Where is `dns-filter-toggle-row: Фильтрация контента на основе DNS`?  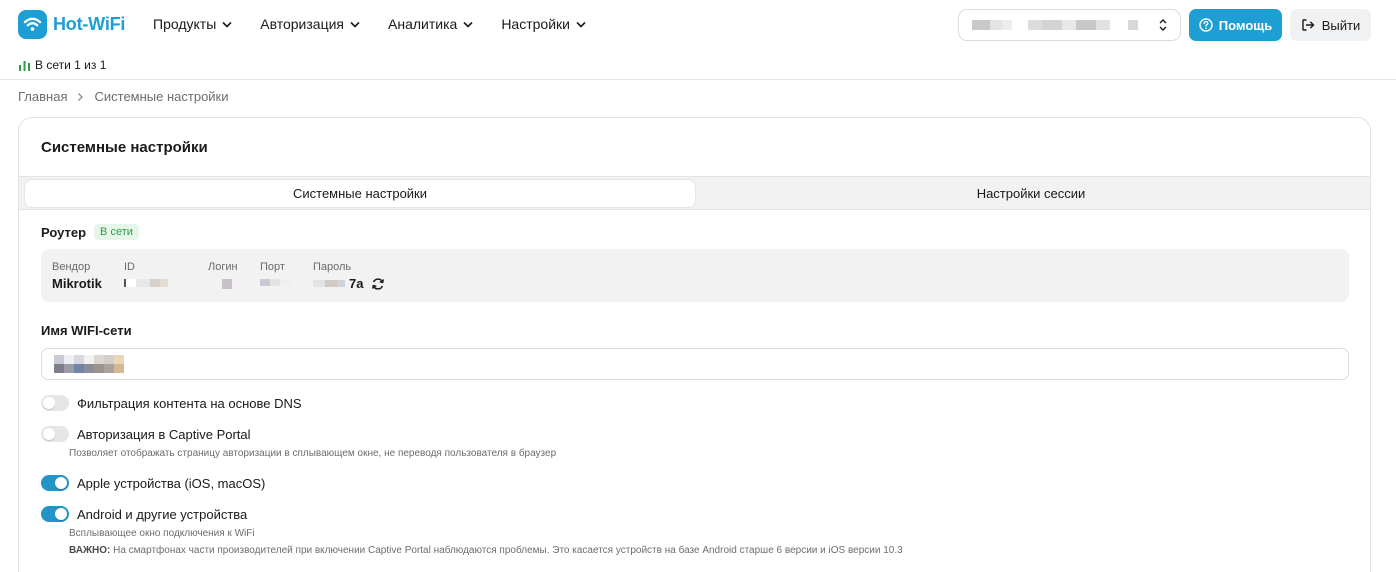
dns-filter-toggle-row: Фильтрация контента на основе DNS is located at coordinates (171, 403).